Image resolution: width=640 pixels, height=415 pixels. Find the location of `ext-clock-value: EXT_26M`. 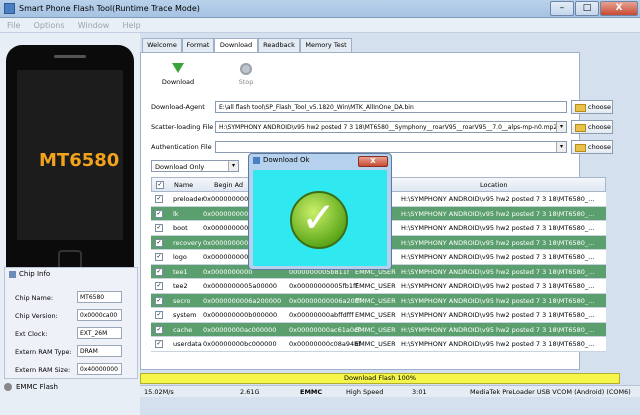

ext-clock-value: EXT_26M is located at coordinates (99, 333).